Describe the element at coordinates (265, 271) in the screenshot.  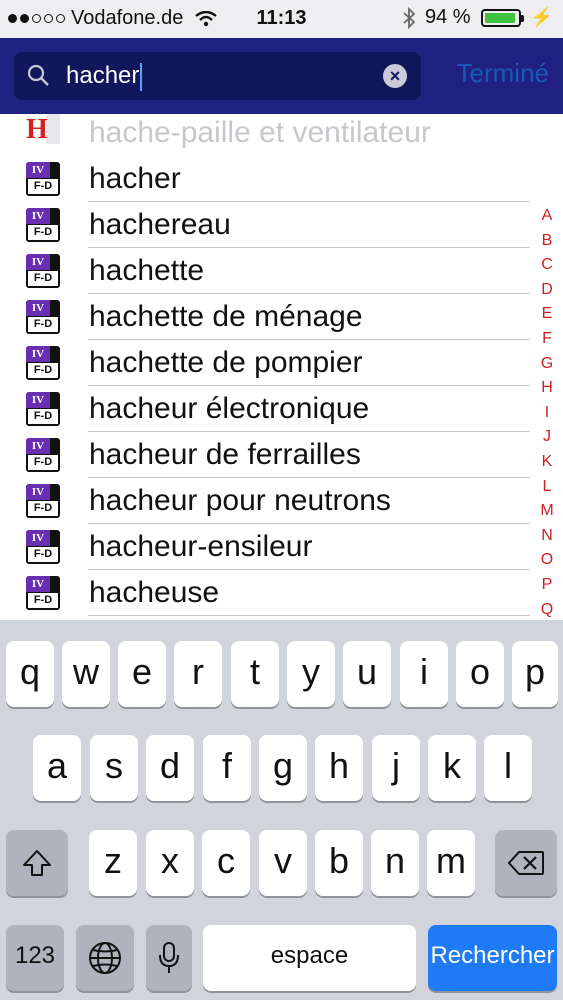
I see `list-item: IV F-D hachette` at that location.